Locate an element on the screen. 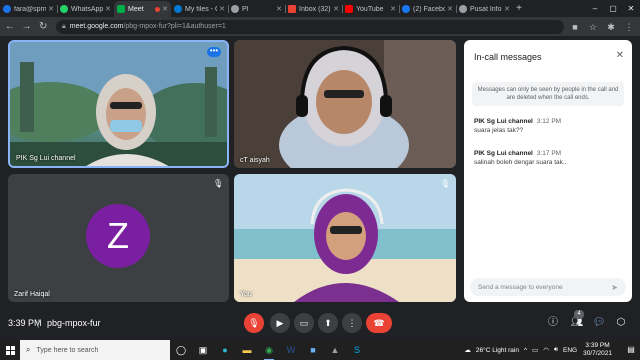 Image resolution: width=640 pixels, height=360 pixels. activities-icon: ⬡ is located at coordinates (621, 323).